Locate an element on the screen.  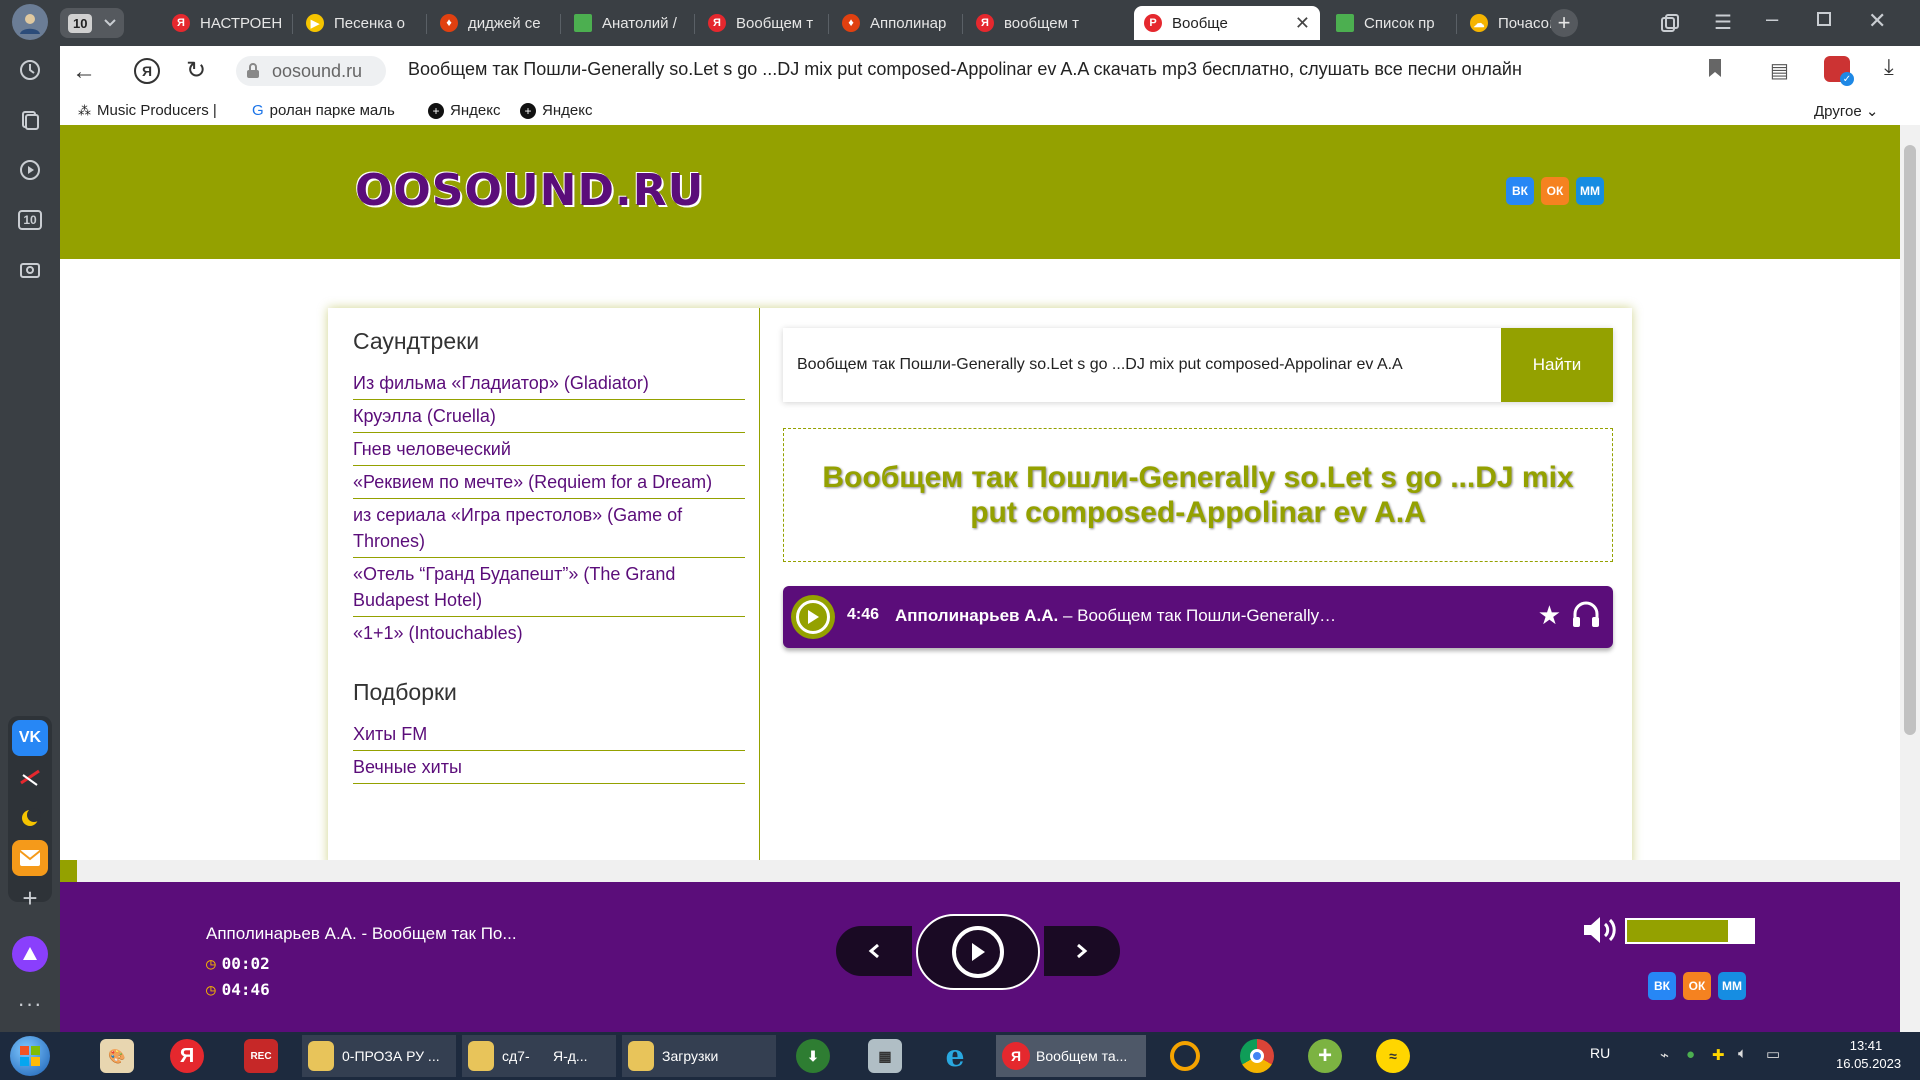
reload-icon: ↻ is located at coordinates (196, 70).